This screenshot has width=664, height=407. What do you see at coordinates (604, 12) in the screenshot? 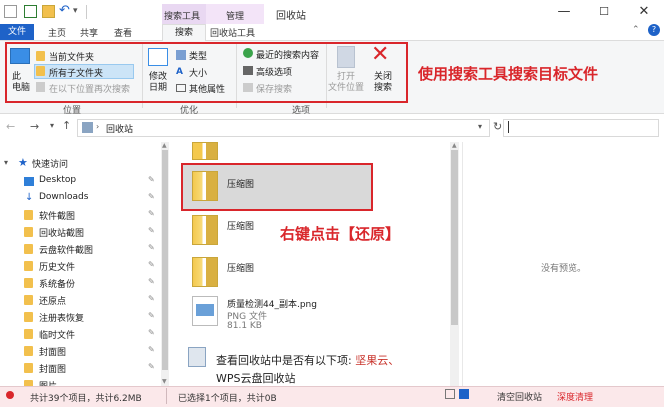
I see `maximize-button: ☐` at bounding box center [604, 12].